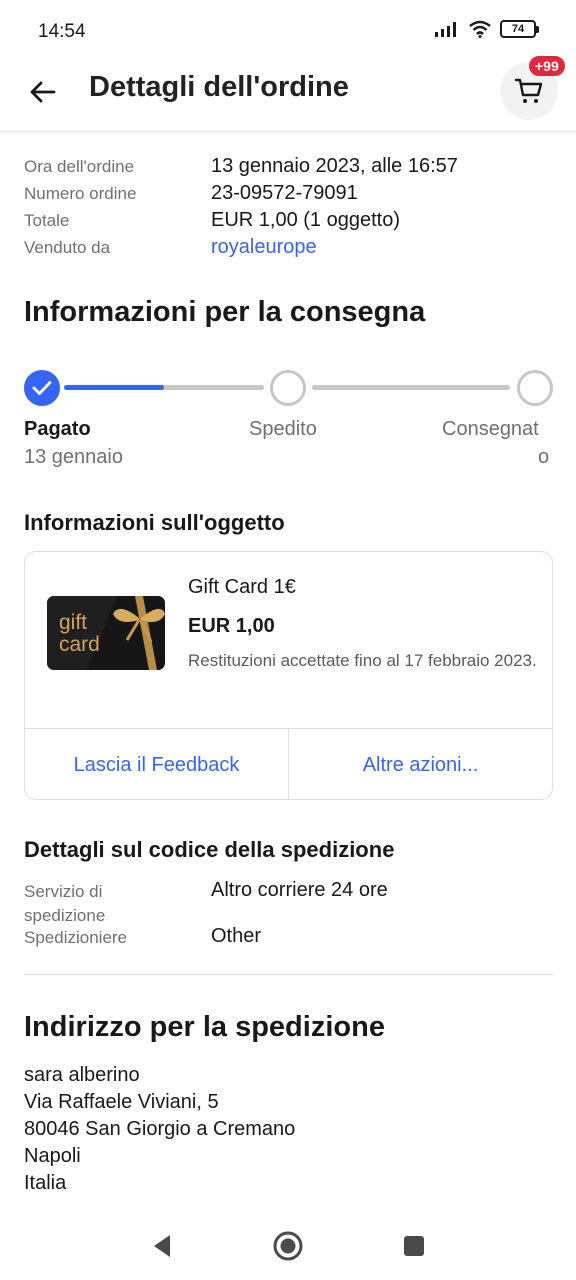  I want to click on order-total-row: Totale EUR 1,00 (1 oggetto), so click(289, 220).